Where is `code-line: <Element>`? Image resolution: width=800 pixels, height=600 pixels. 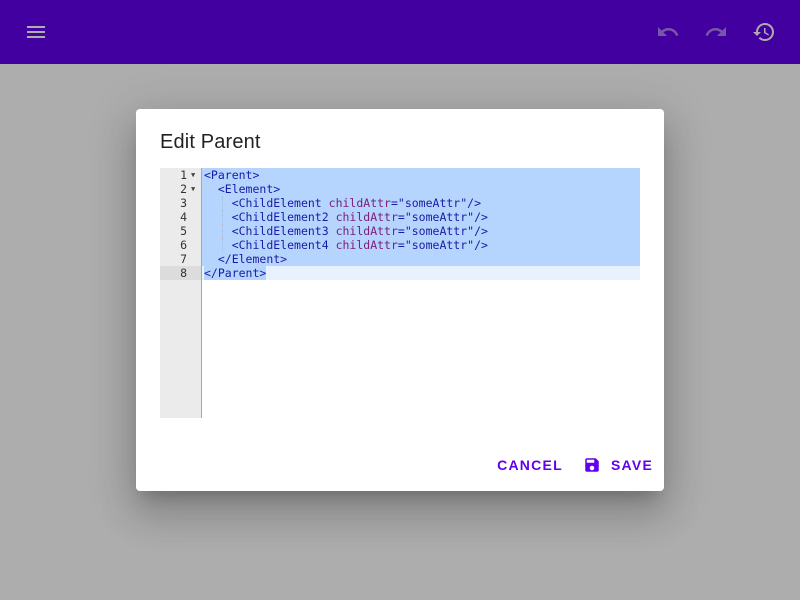 code-line: <Element> is located at coordinates (421, 189).